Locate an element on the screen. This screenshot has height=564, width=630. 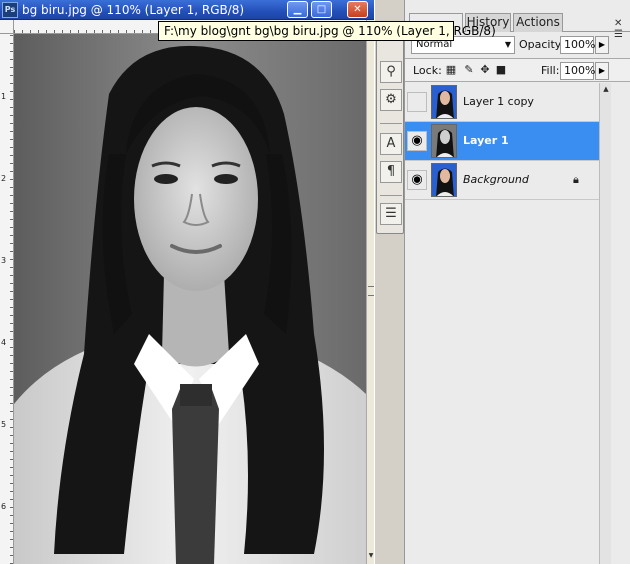
visibility-toggle is located at coordinates (417, 102).